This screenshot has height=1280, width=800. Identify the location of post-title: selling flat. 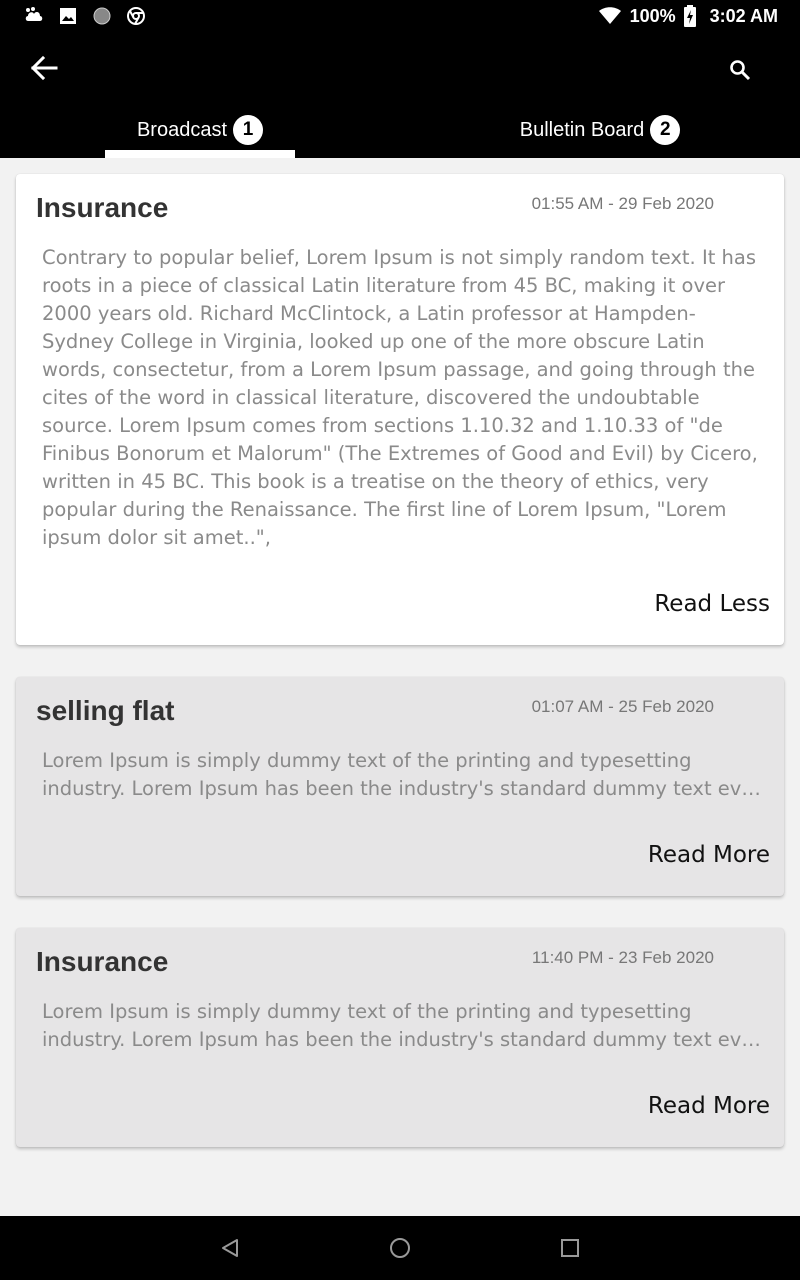
(105, 710).